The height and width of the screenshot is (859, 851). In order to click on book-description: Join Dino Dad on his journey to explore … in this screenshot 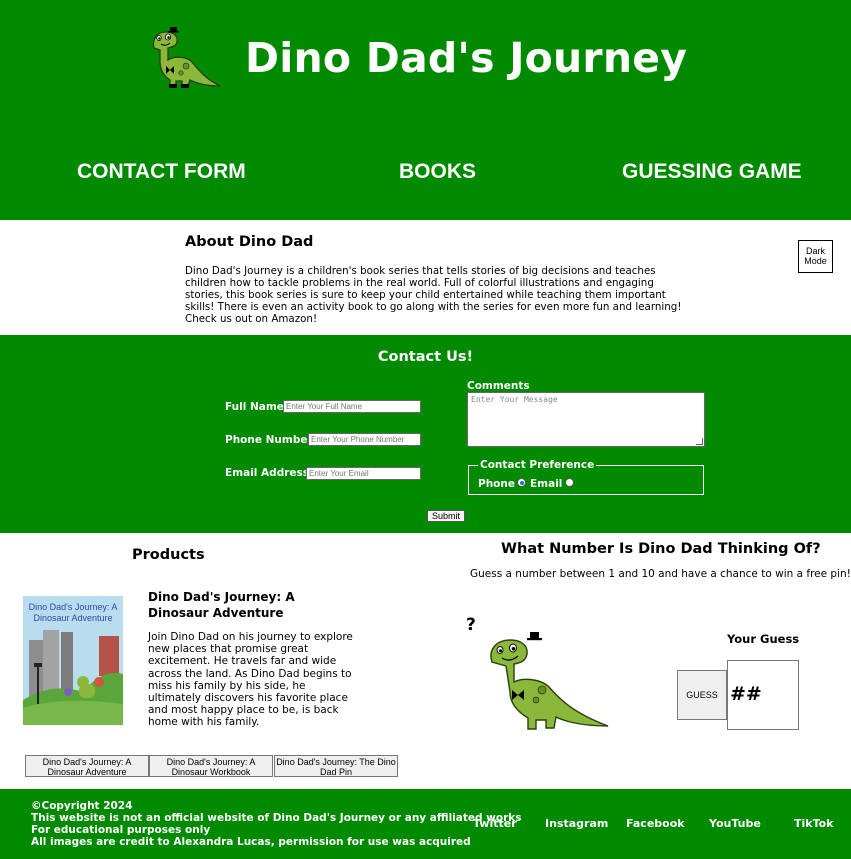, I will do `click(250, 680)`.